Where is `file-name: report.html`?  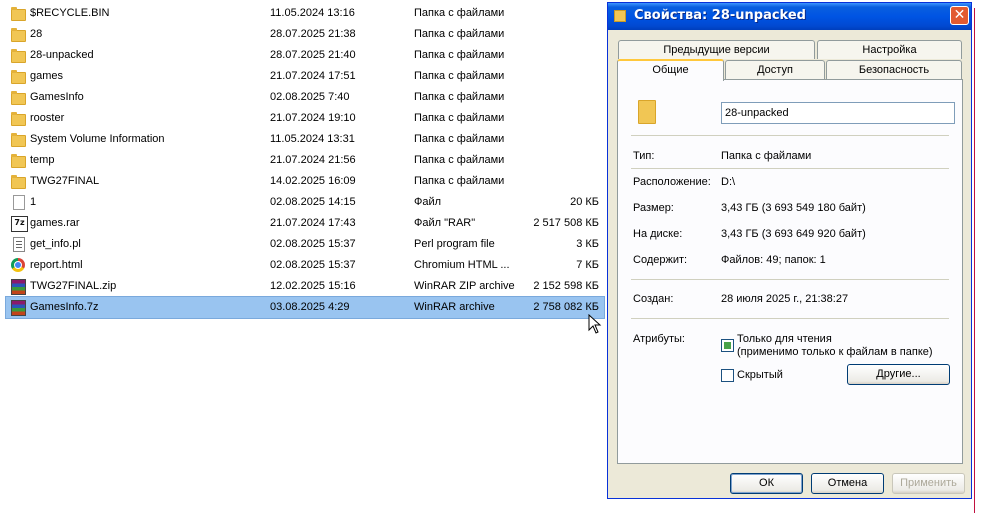 file-name: report.html is located at coordinates (56, 265).